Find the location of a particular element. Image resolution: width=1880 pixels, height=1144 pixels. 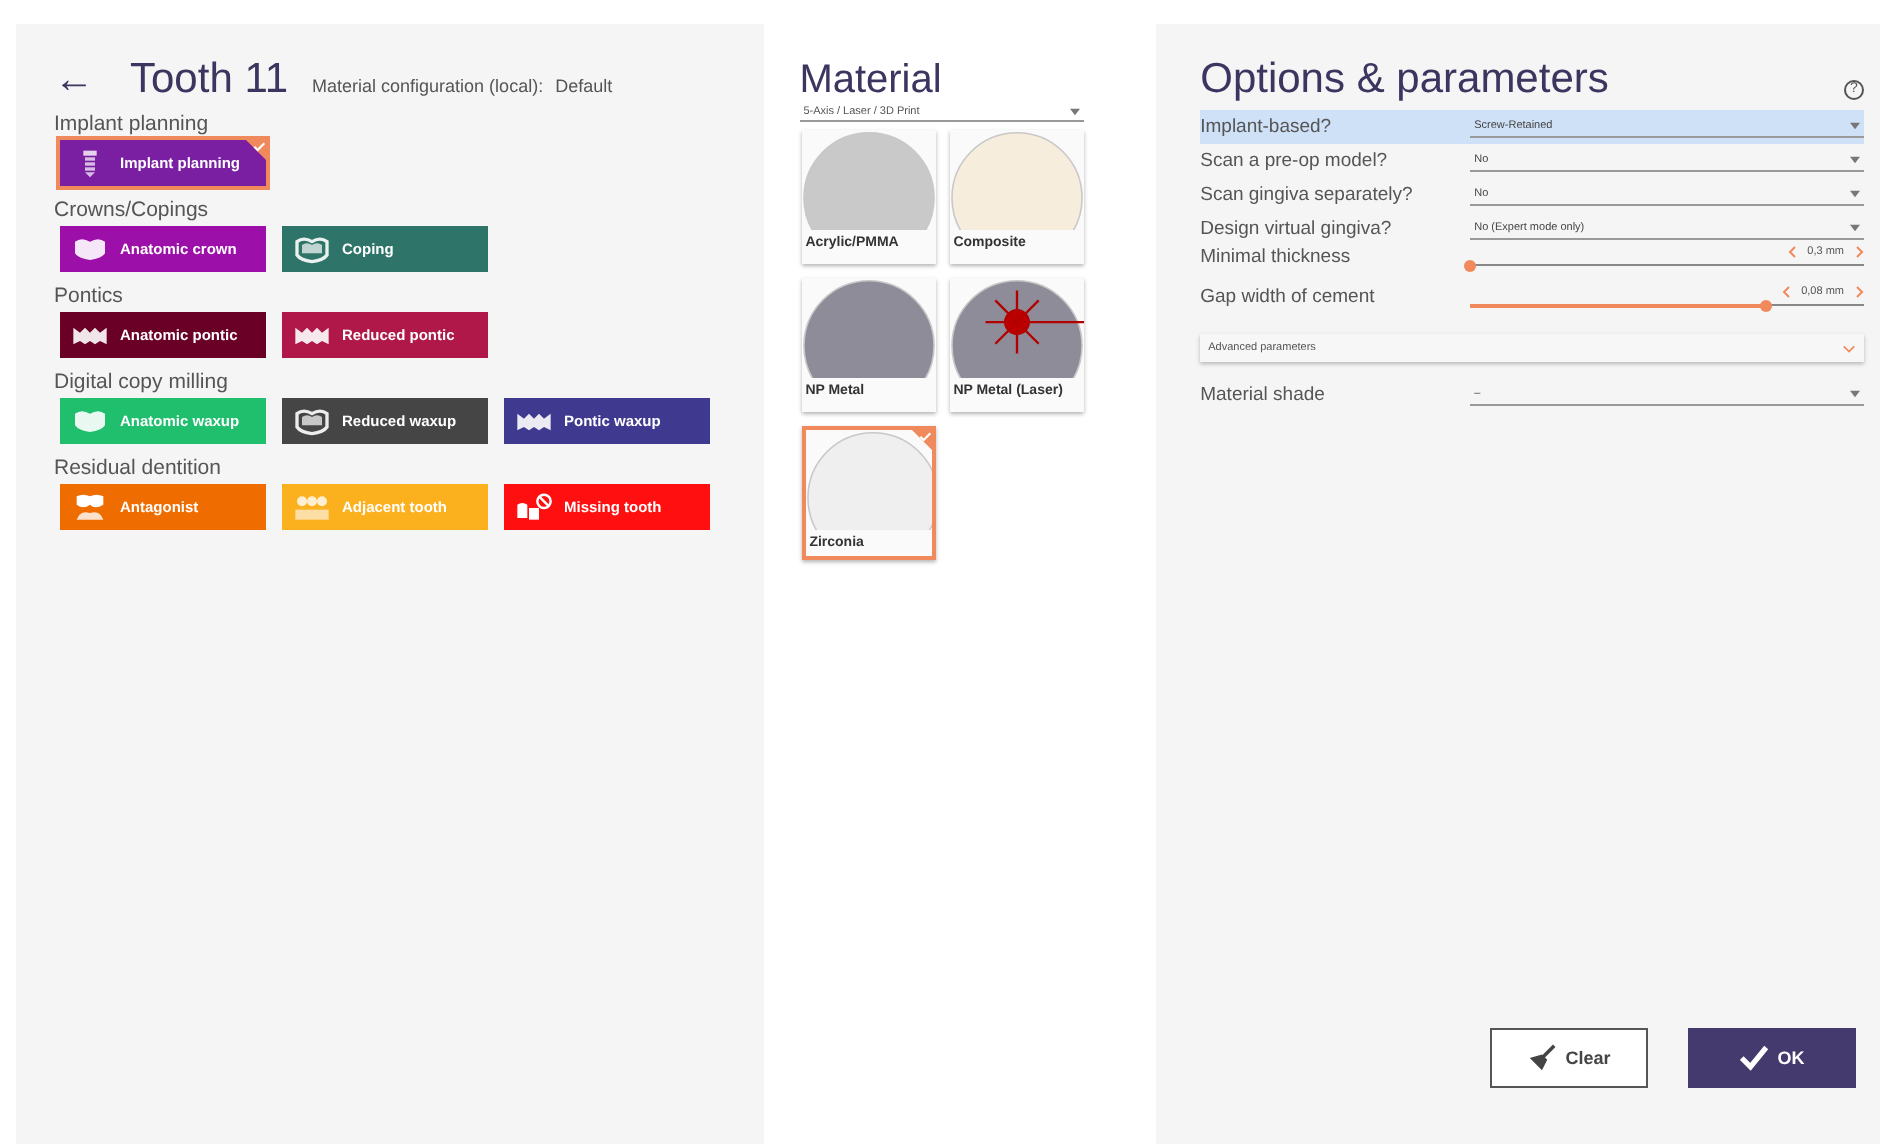

chevron-down-icon is located at coordinates (1849, 348).